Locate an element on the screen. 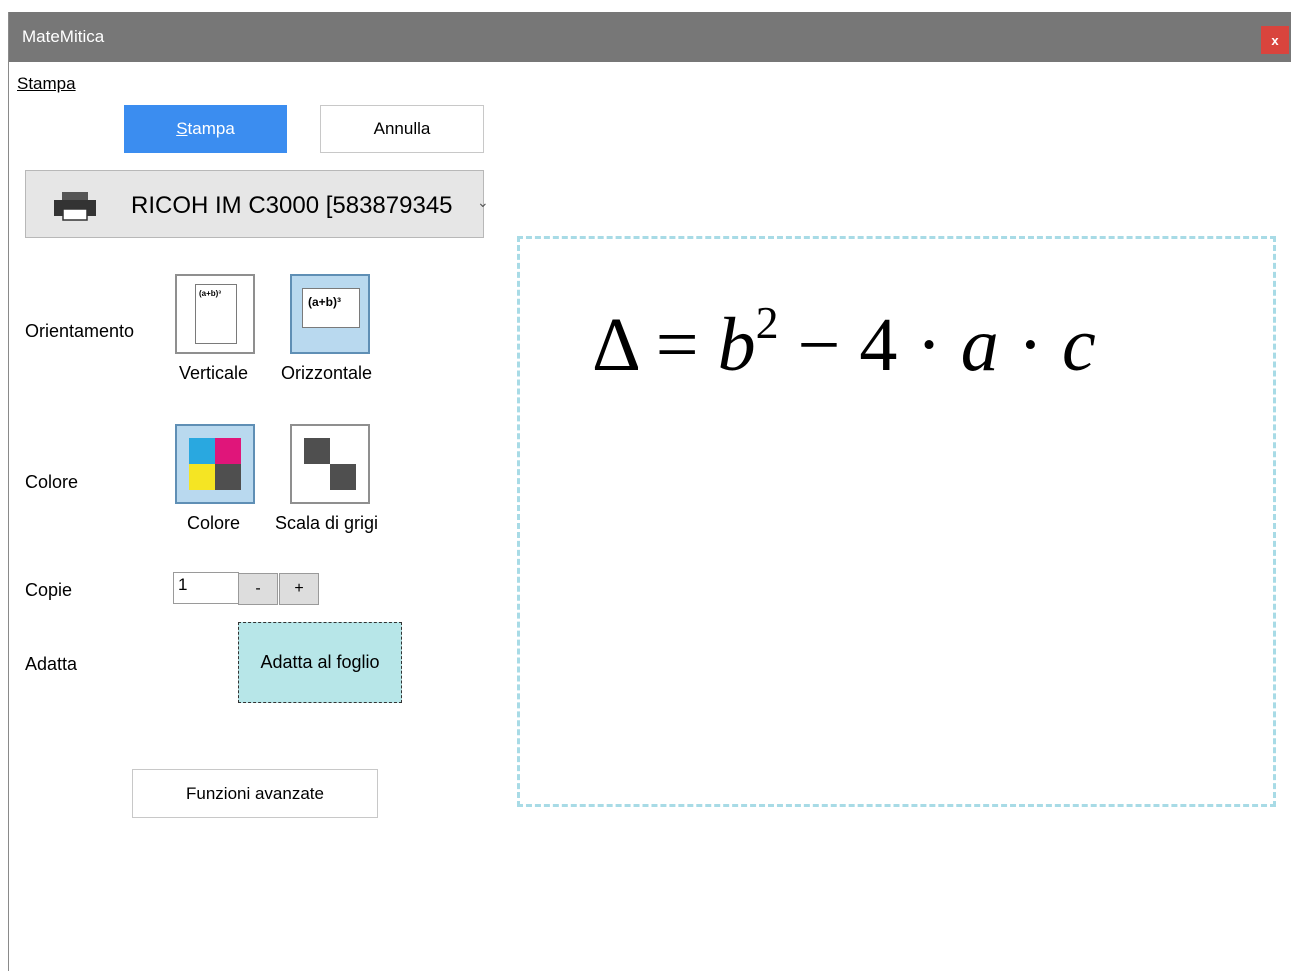 This screenshot has width=1291, height=971. portrait-page-text: (a+b)³ is located at coordinates (210, 293).